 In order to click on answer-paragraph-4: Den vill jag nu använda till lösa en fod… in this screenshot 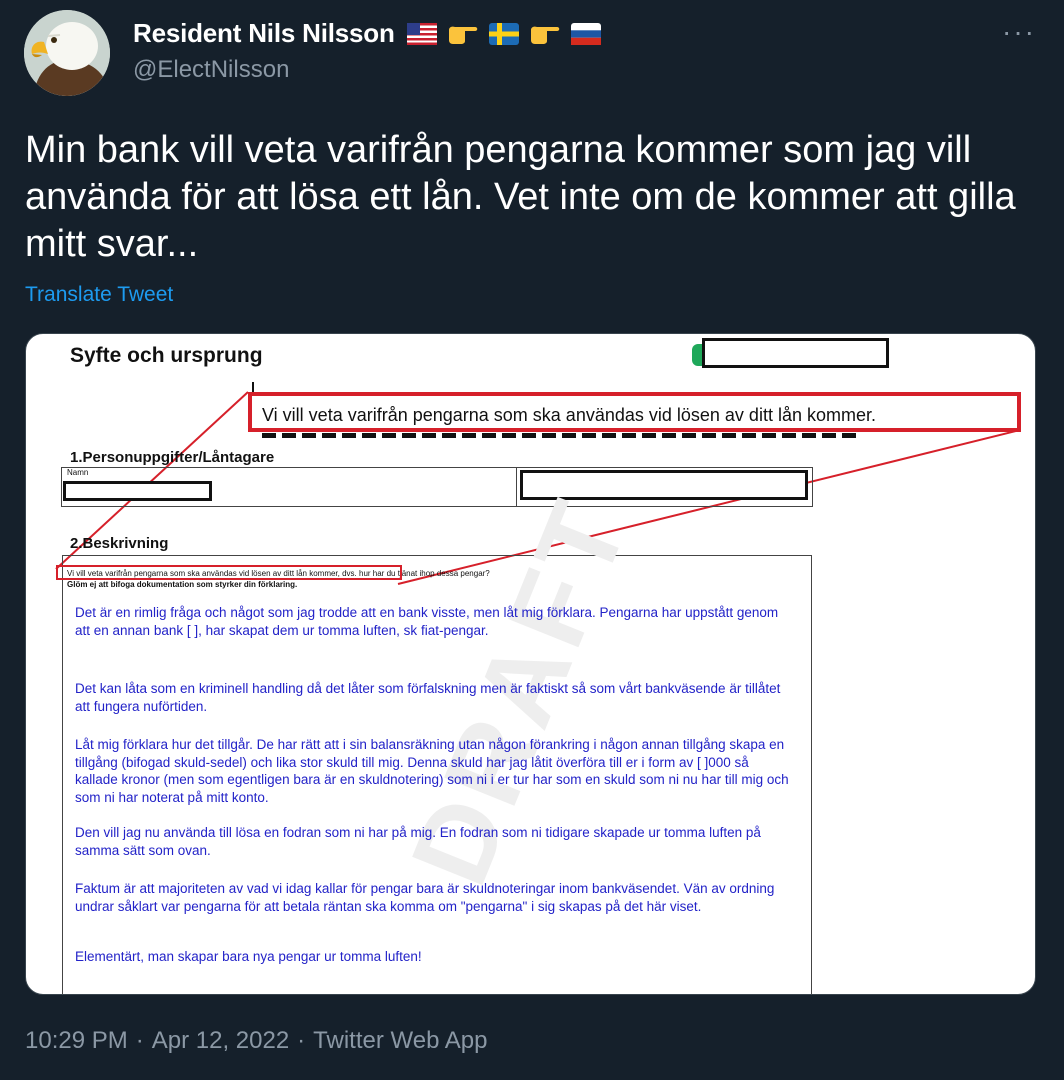, I will do `click(418, 841)`.